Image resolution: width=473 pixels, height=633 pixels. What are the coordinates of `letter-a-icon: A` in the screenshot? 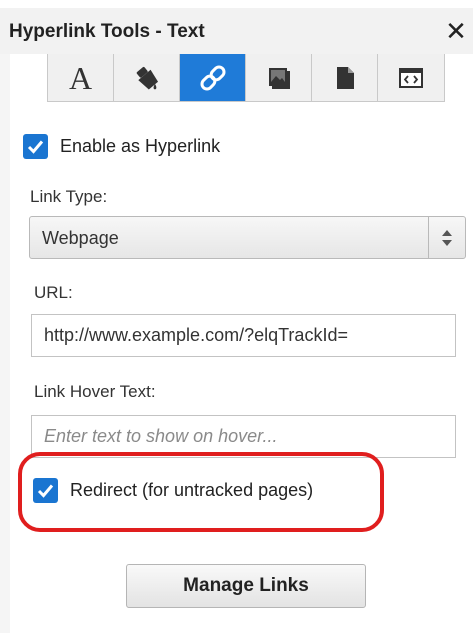 It's located at (80, 77).